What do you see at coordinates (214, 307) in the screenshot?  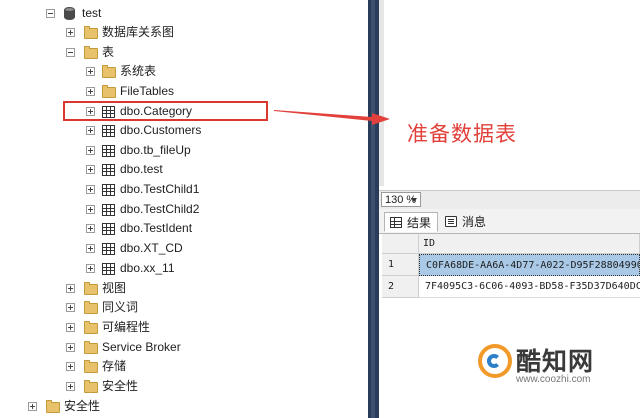 I see `tree-node-synonyms: 同义词` at bounding box center [214, 307].